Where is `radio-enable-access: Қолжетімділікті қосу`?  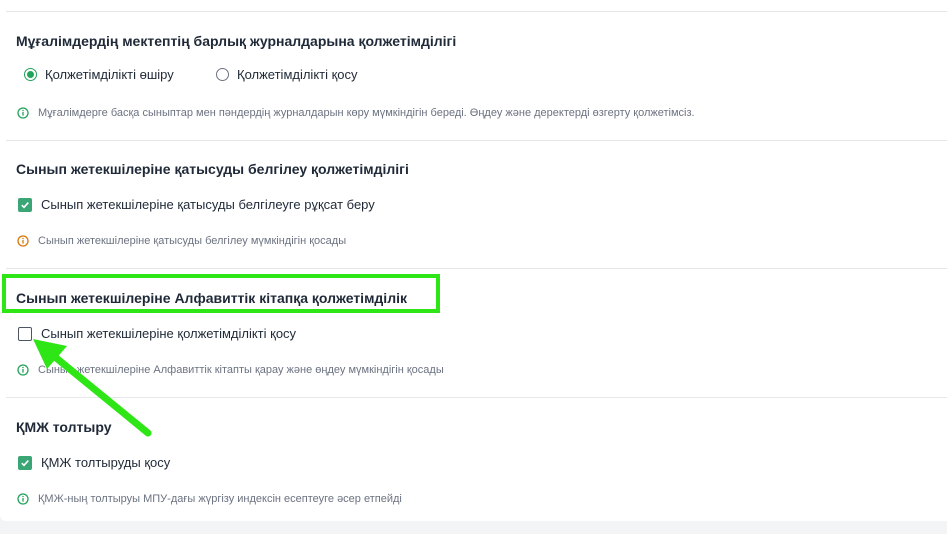 radio-enable-access: Қолжетімділікті қосу is located at coordinates (287, 74).